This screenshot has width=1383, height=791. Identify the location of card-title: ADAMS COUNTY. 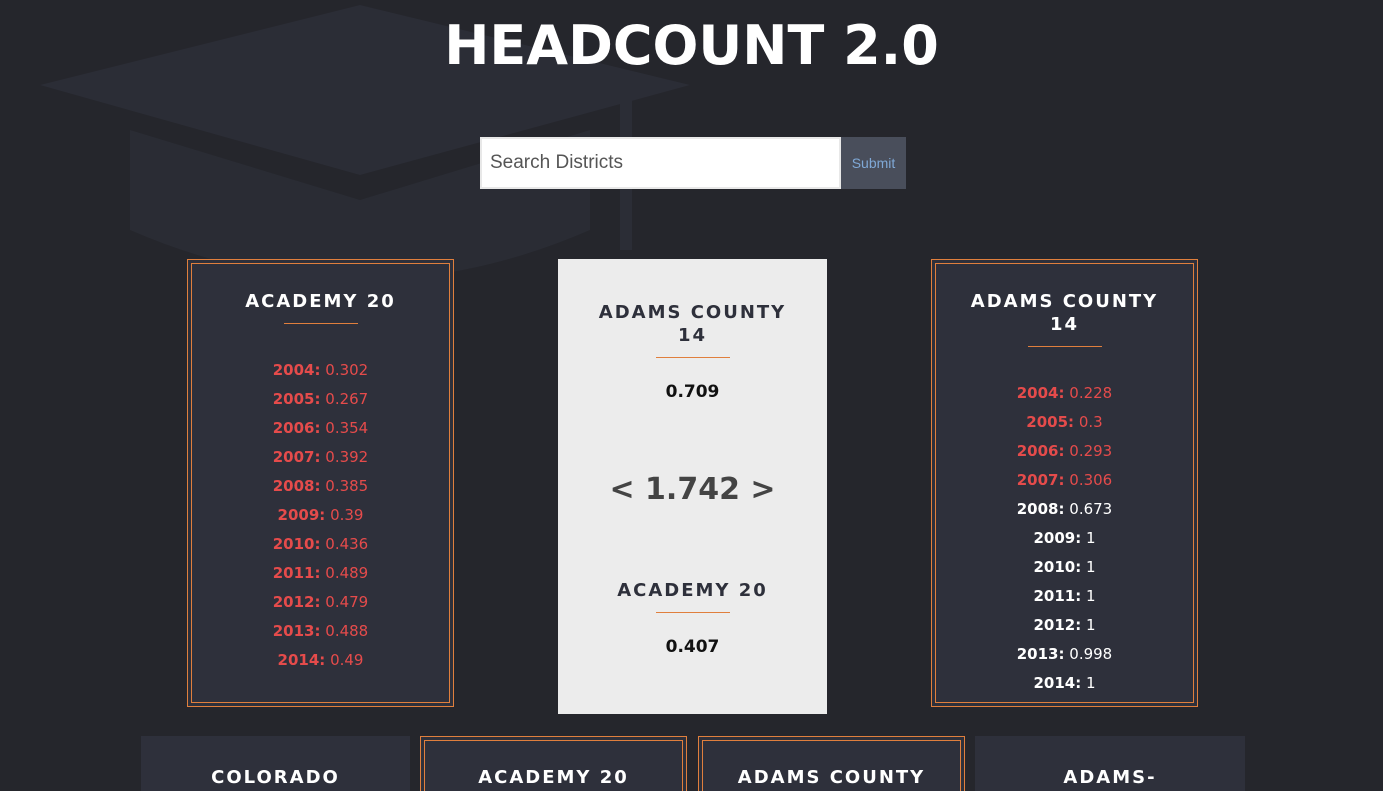
(831, 777).